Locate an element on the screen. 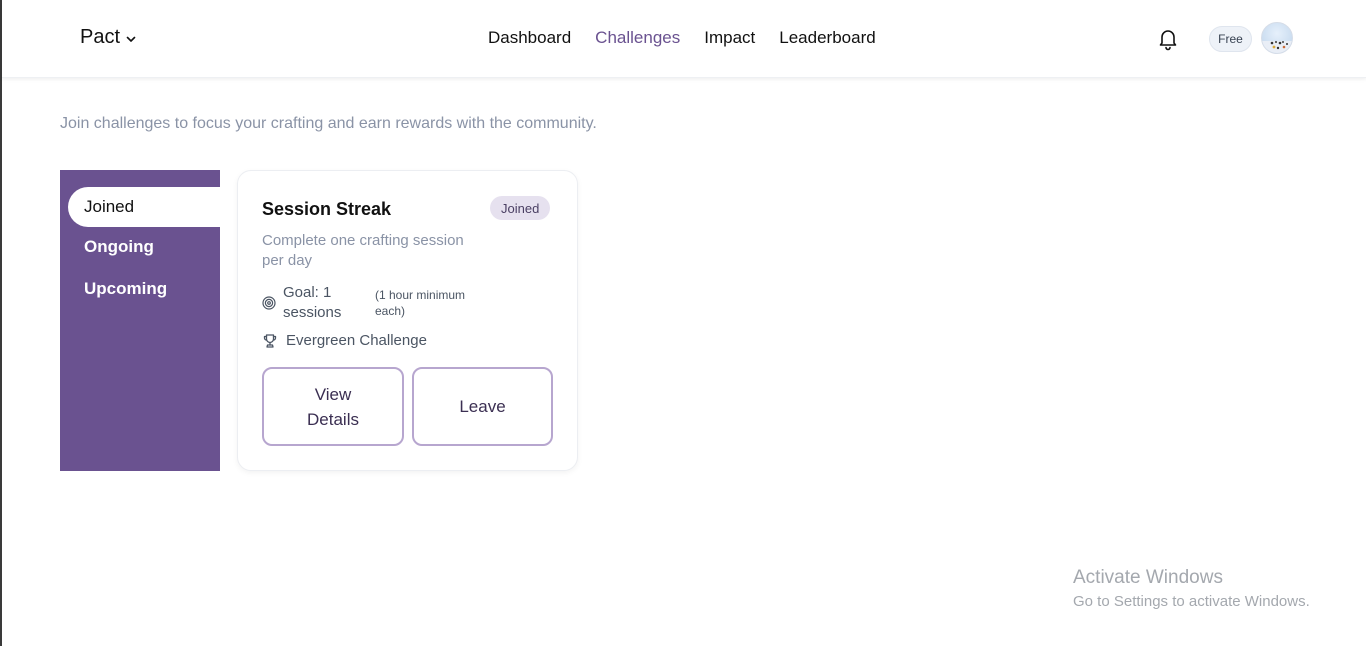 The width and height of the screenshot is (1366, 646). tab-joined: Joined is located at coordinates (144, 207).